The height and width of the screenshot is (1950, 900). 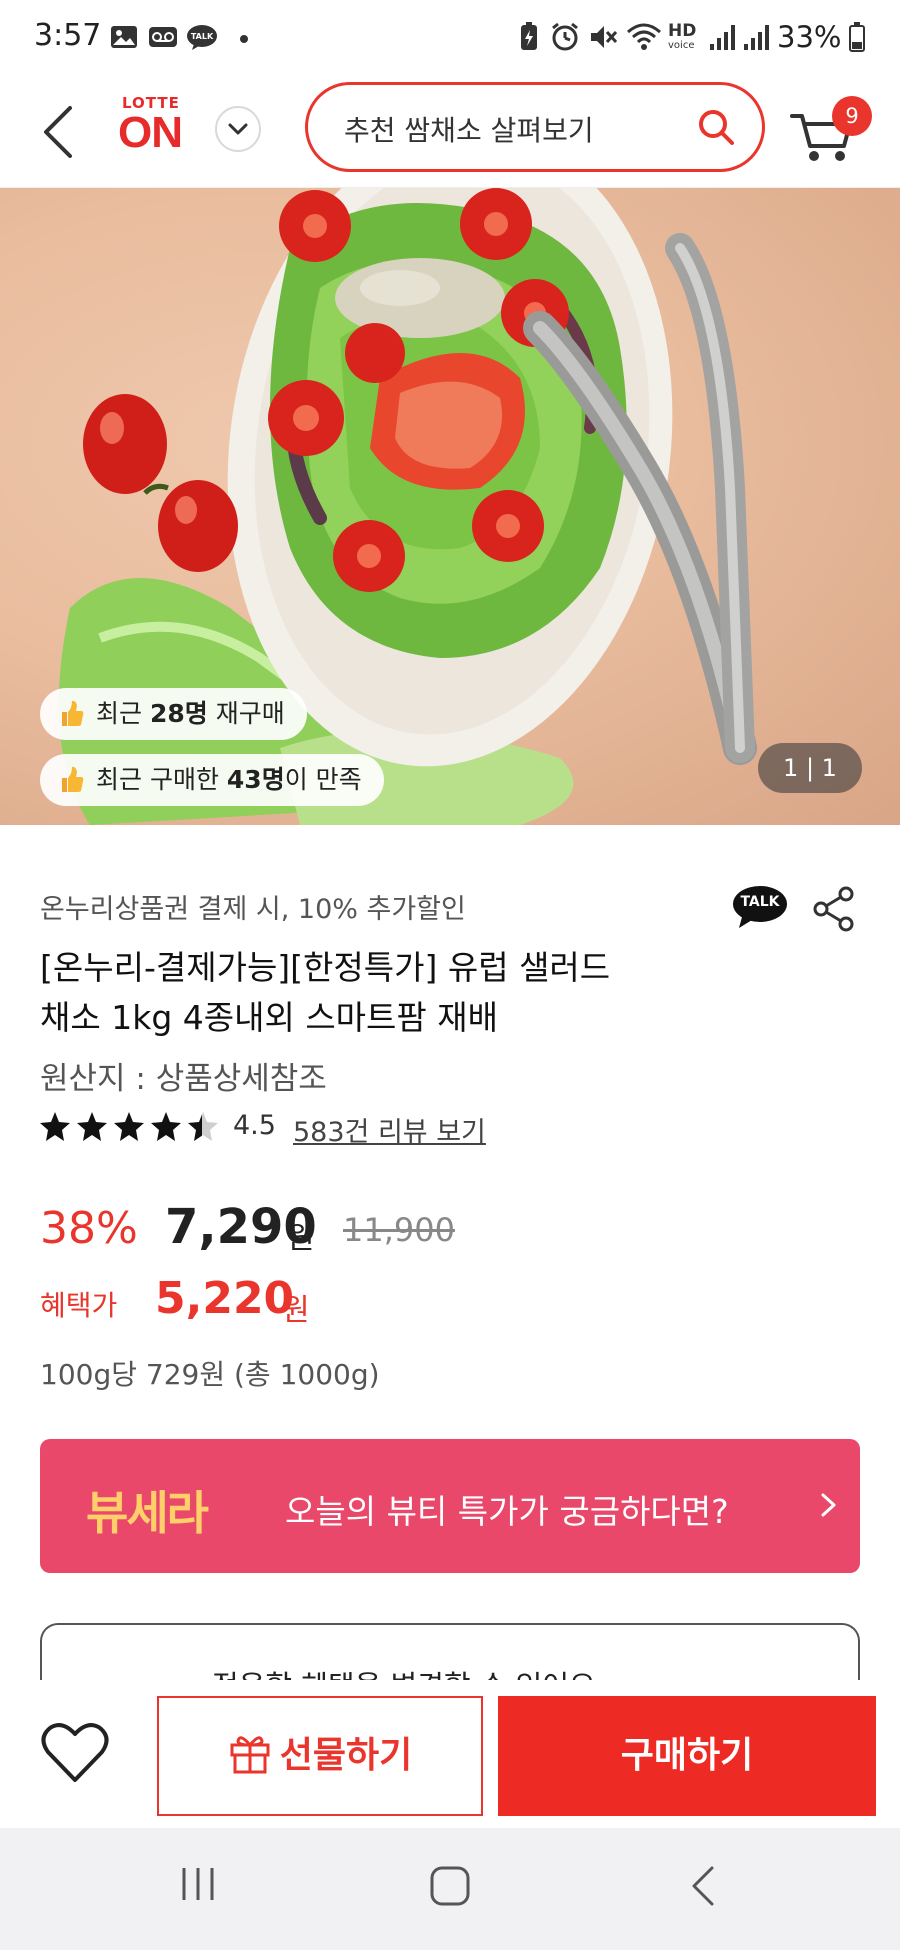 I want to click on kakaotalk-icon: TALK, so click(x=202, y=37).